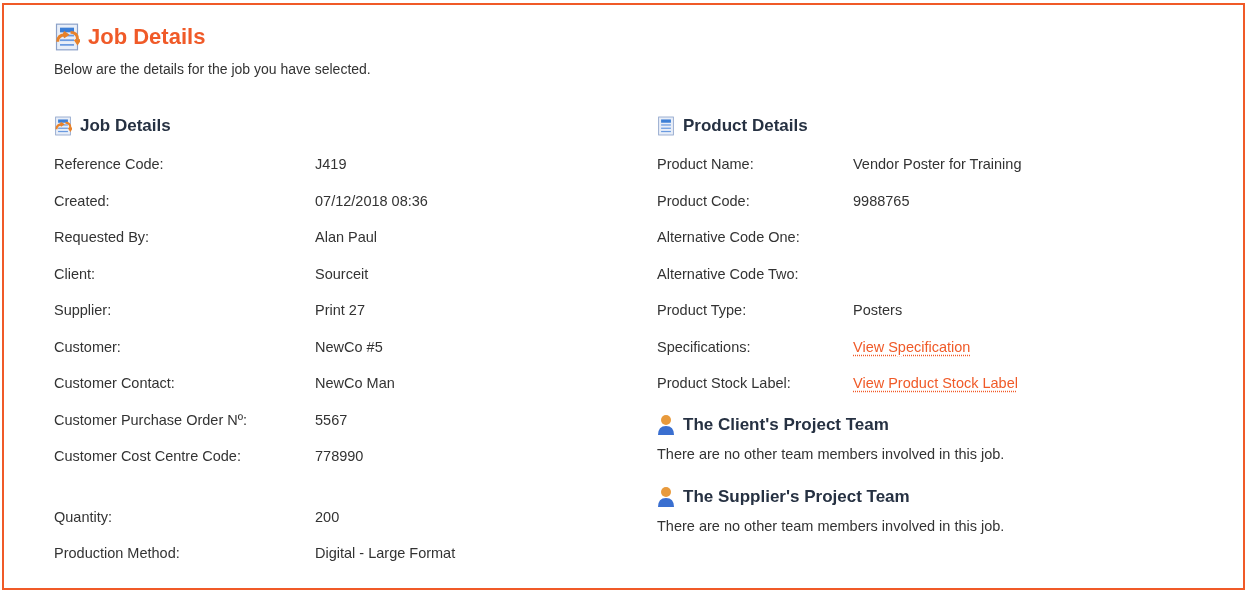  I want to click on field-value: NewCo #5, so click(349, 346).